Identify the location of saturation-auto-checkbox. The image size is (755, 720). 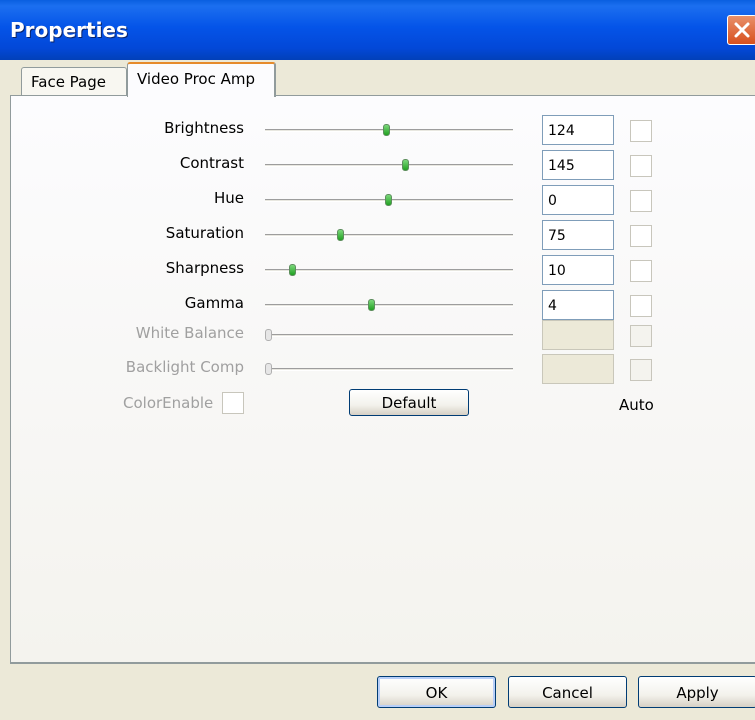
(641, 236).